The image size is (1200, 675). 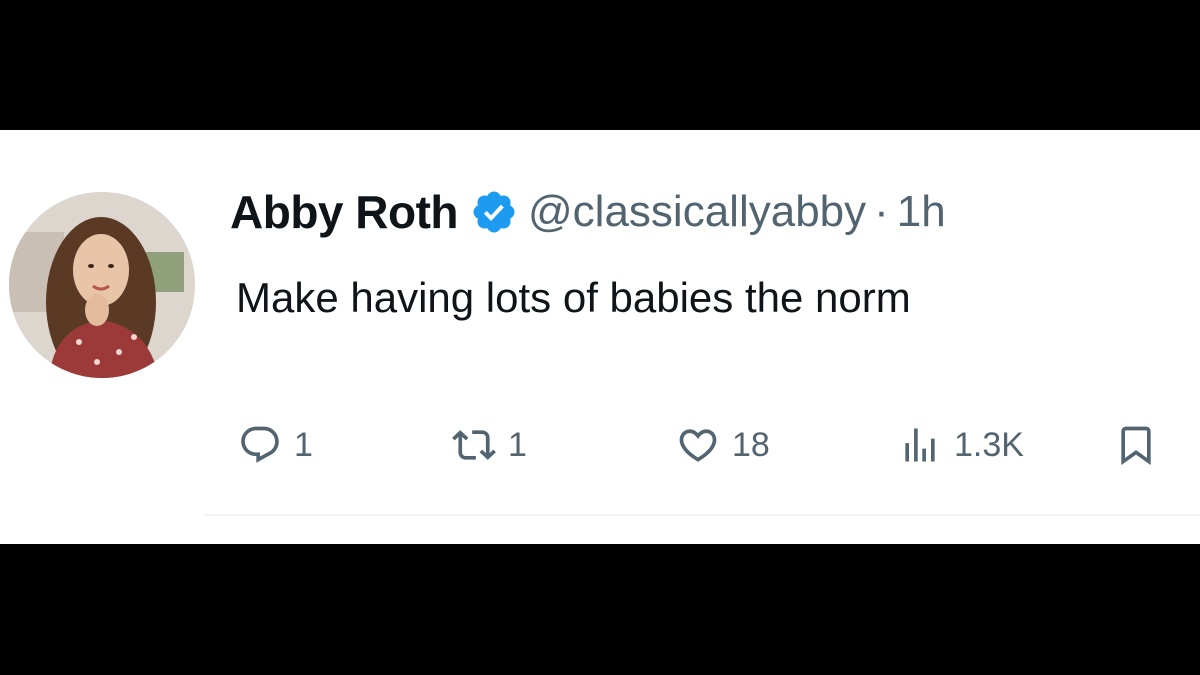 I want to click on avatar-photo, so click(x=102, y=285).